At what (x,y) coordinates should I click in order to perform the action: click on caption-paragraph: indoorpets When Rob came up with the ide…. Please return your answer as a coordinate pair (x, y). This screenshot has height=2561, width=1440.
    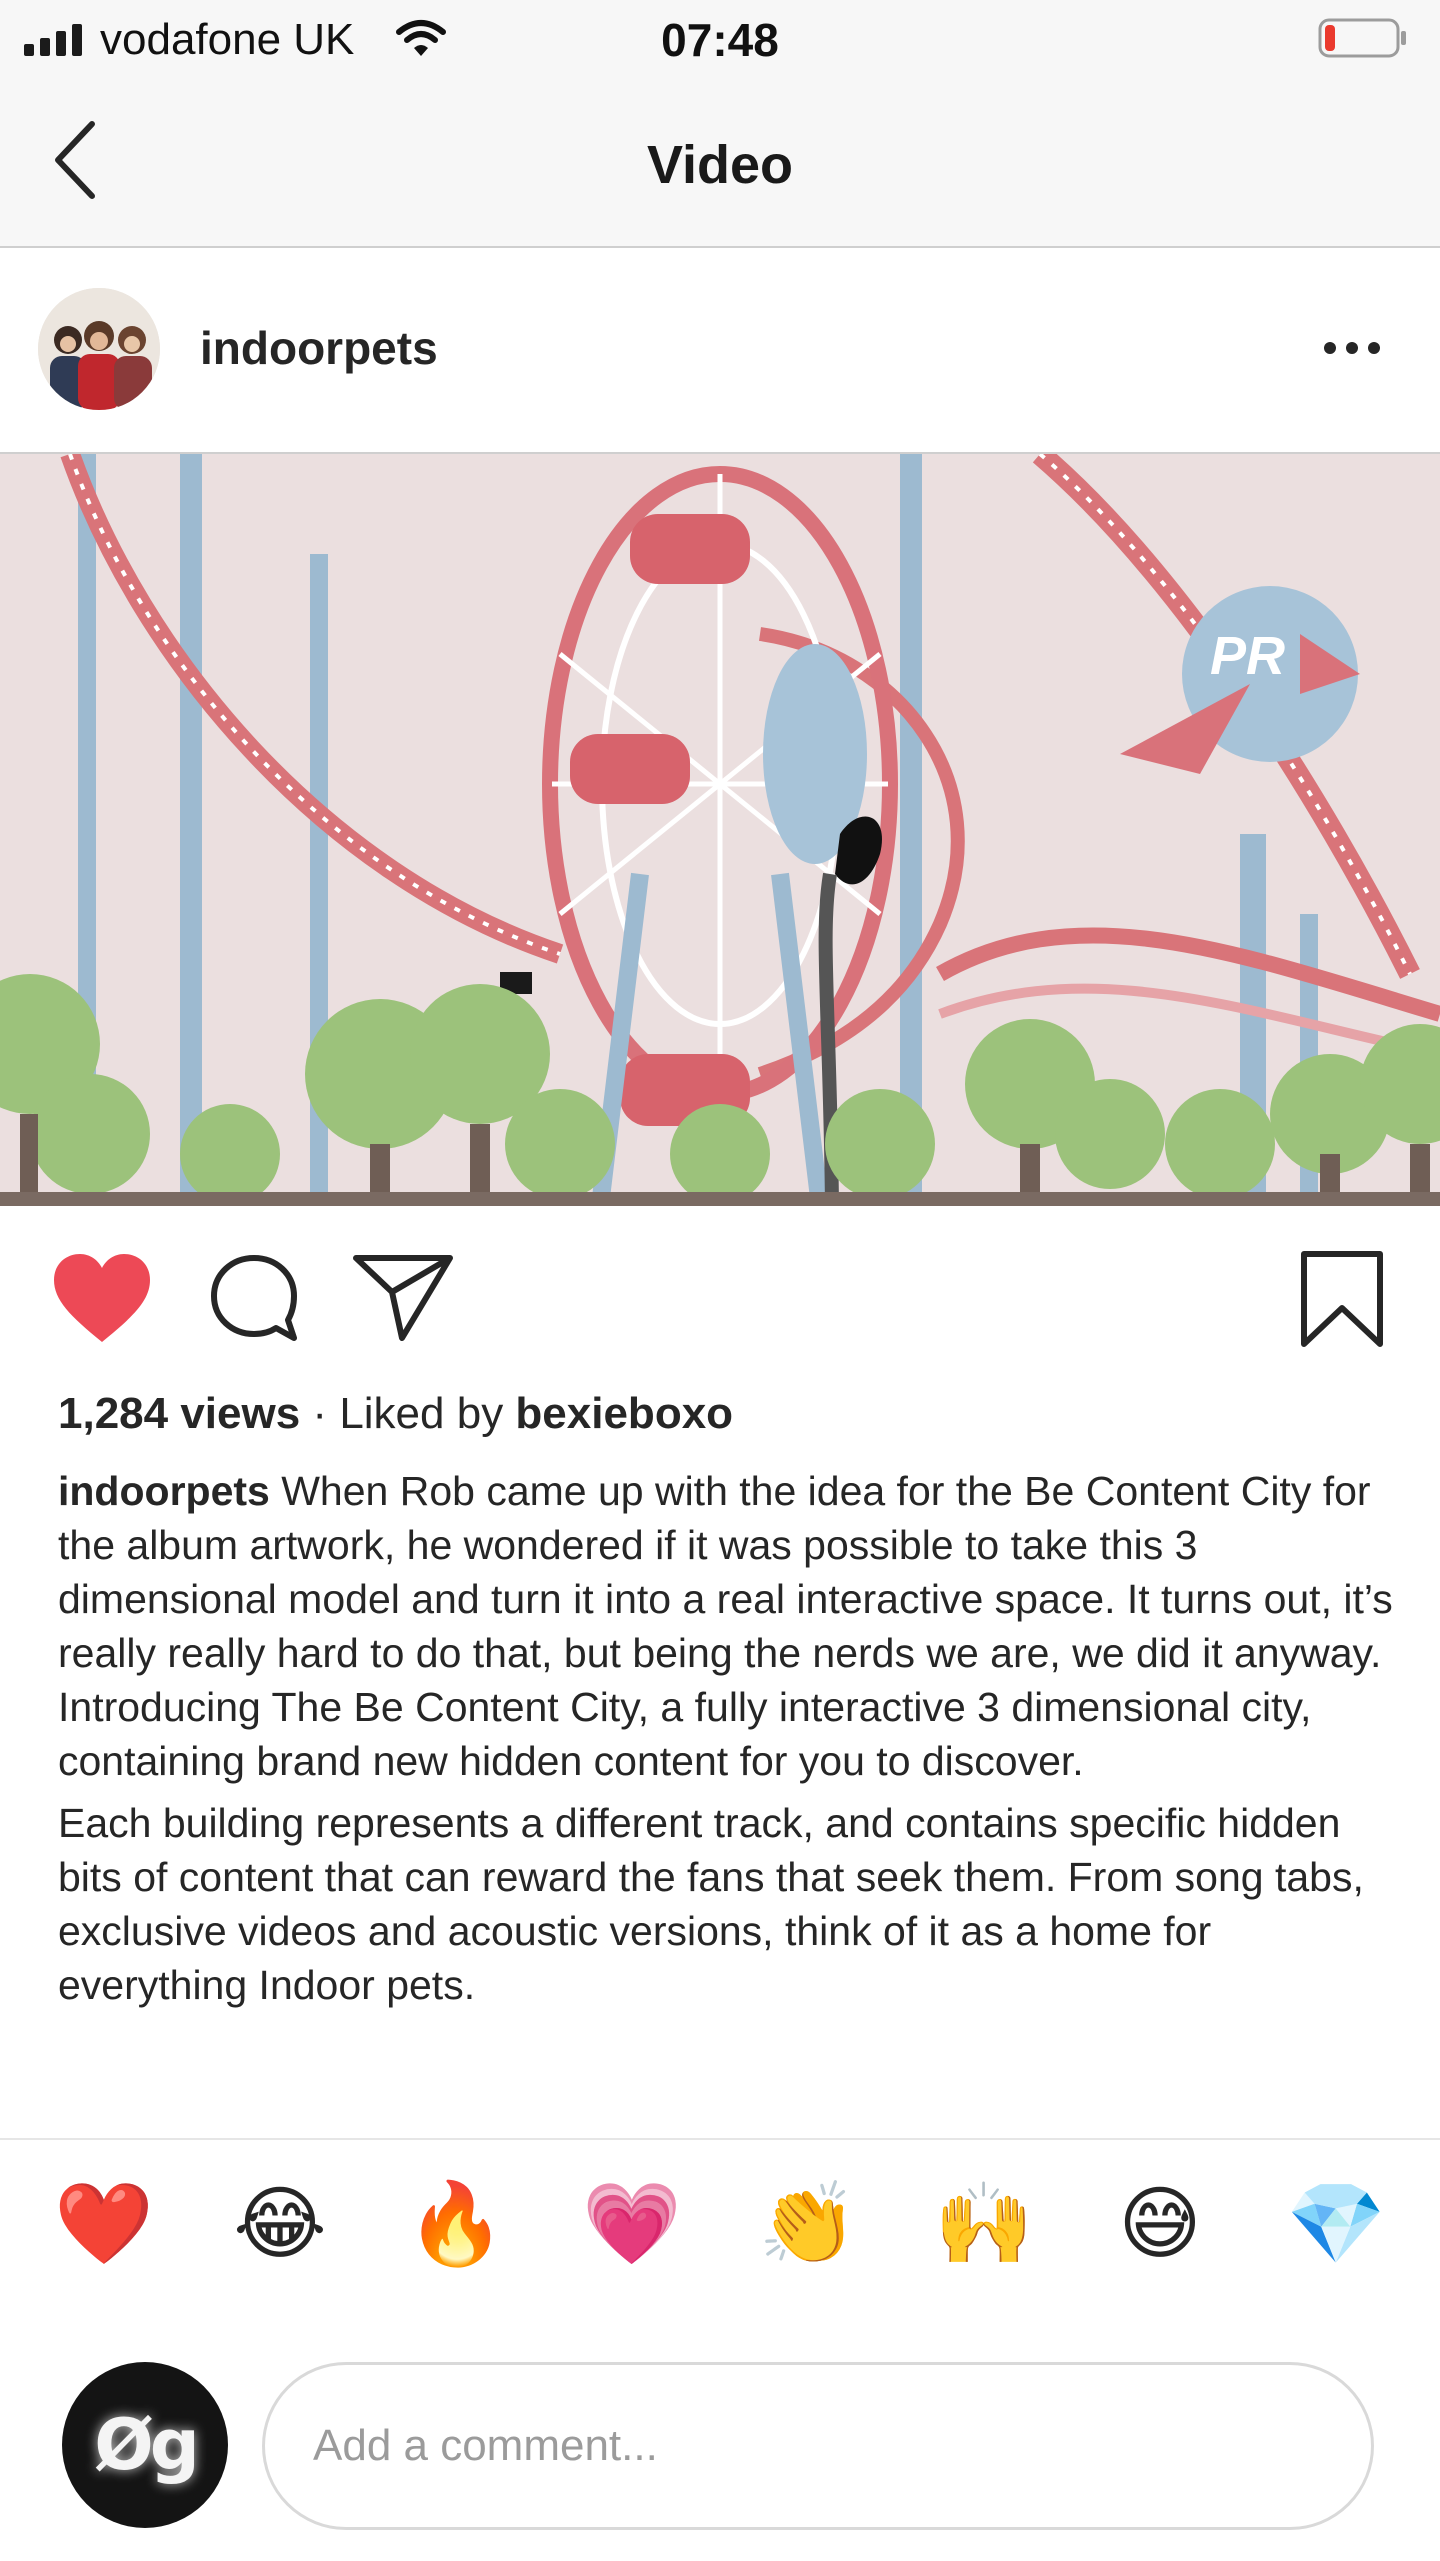
    Looking at the image, I should click on (728, 1626).